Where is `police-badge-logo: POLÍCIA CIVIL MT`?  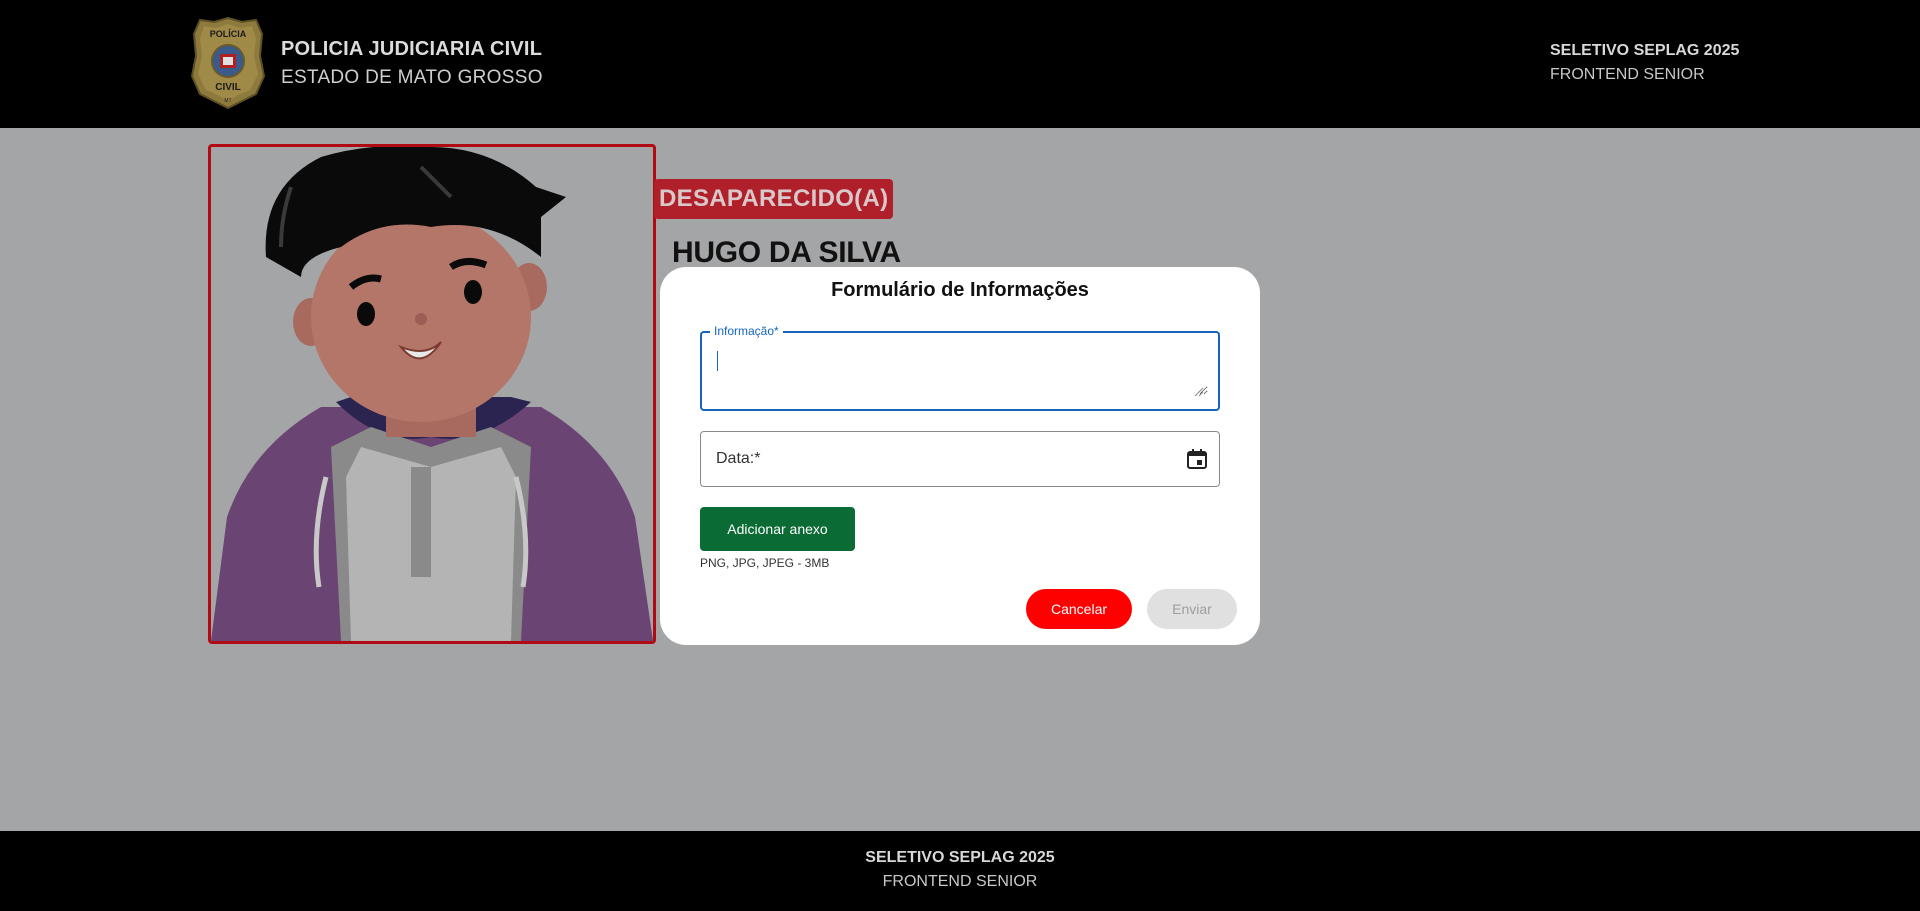 police-badge-logo: POLÍCIA CIVIL MT is located at coordinates (228, 63).